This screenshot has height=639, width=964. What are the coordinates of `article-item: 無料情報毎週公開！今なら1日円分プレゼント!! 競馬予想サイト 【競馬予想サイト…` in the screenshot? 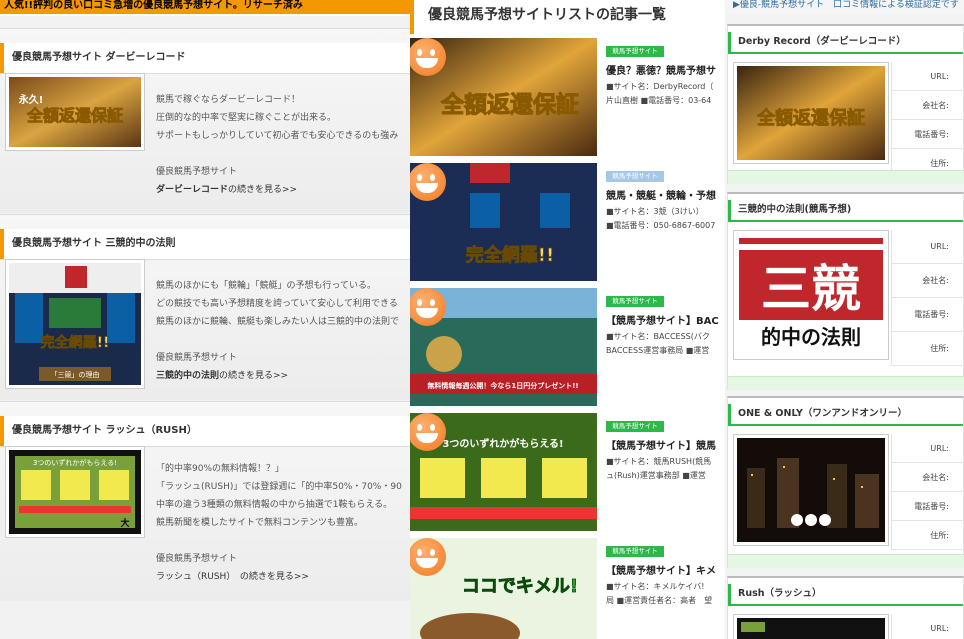 It's located at (567, 349).